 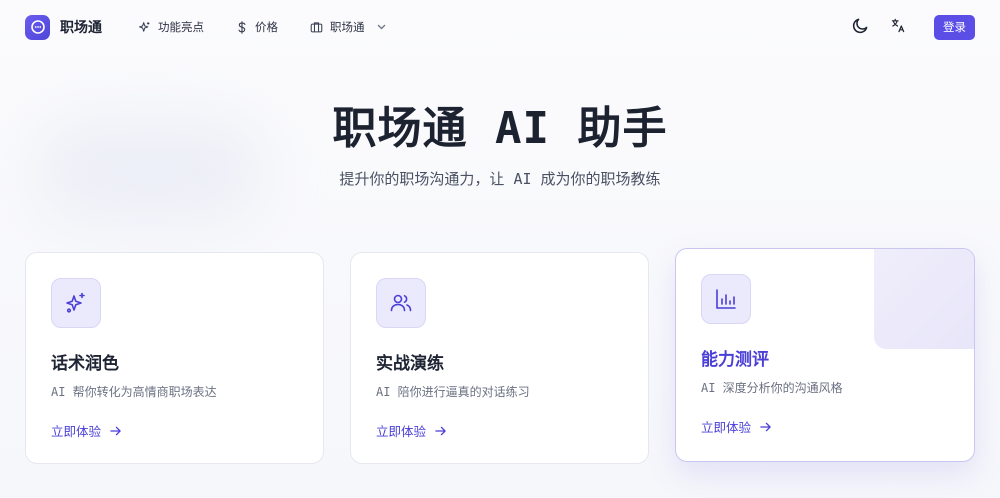 What do you see at coordinates (181, 27) in the screenshot?
I see `nav-item-label: 功能亮点` at bounding box center [181, 27].